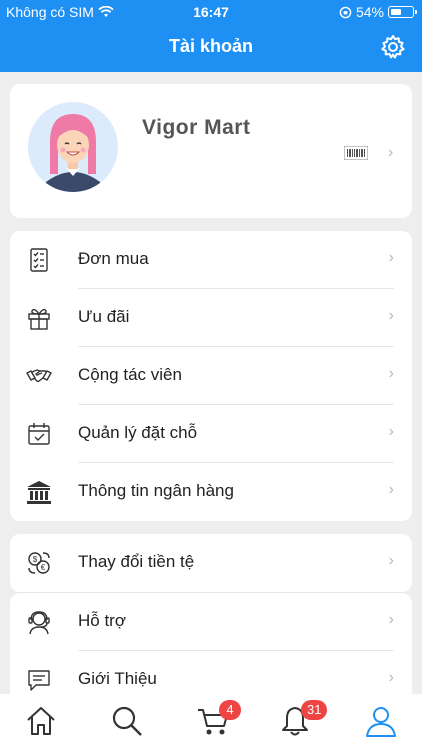 This screenshot has height=750, width=422. I want to click on menu-group-currency: $ € Thay đổi tiền tệ ›, so click(211, 563).